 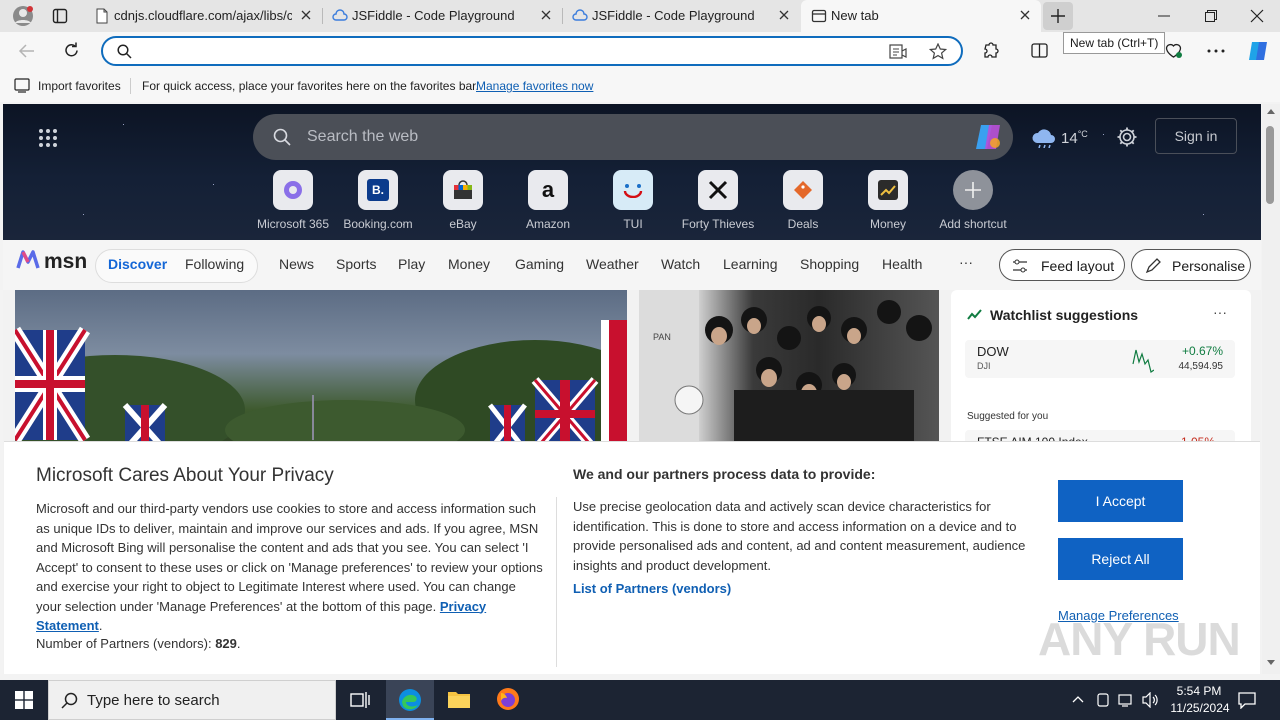 I want to click on manage-favorites-link: Manage favorites now, so click(x=534, y=86).